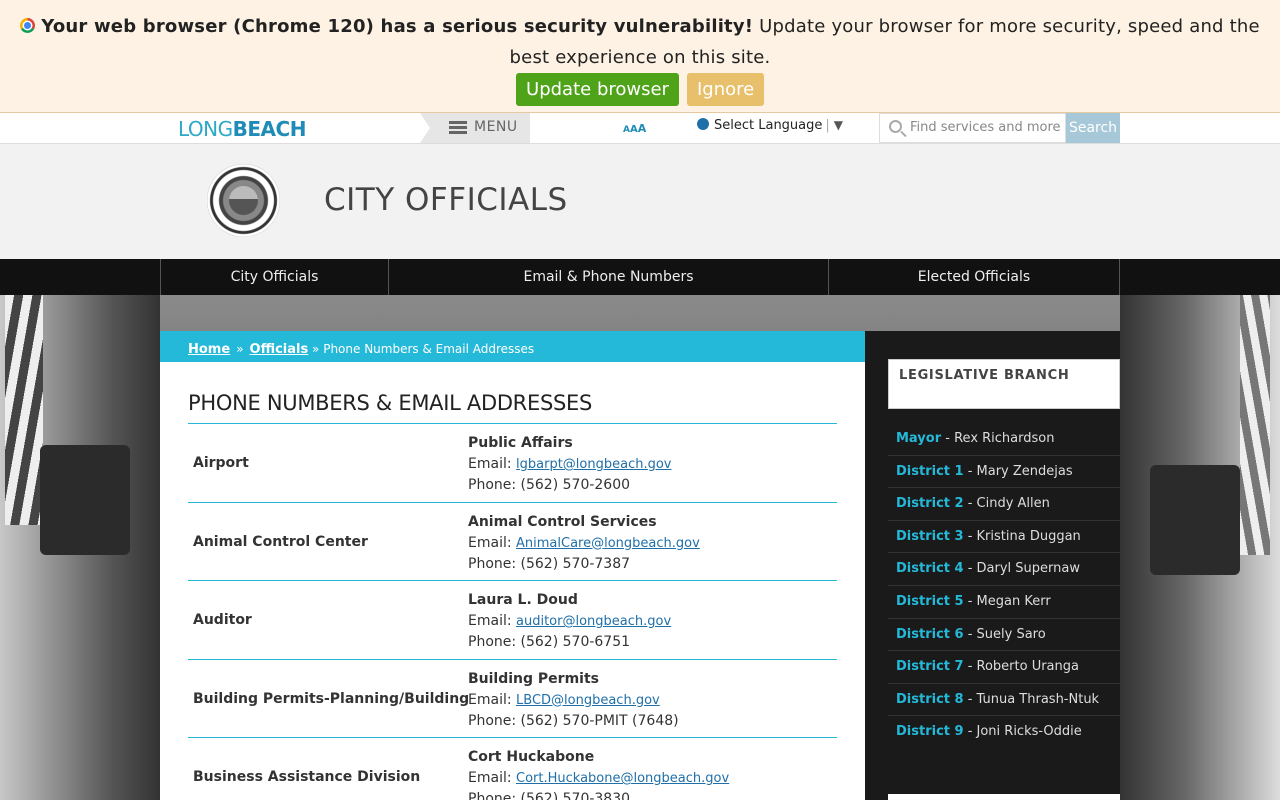  Describe the element at coordinates (984, 375) in the screenshot. I see `sidebar-heading: LEGISLATIVE BRANCH` at that location.